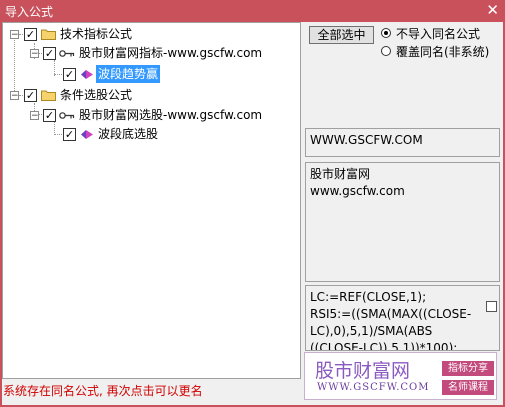 Image resolution: width=505 pixels, height=407 pixels. I want to click on code-line: LC:=REF(CLOSE,1);, so click(368, 297).